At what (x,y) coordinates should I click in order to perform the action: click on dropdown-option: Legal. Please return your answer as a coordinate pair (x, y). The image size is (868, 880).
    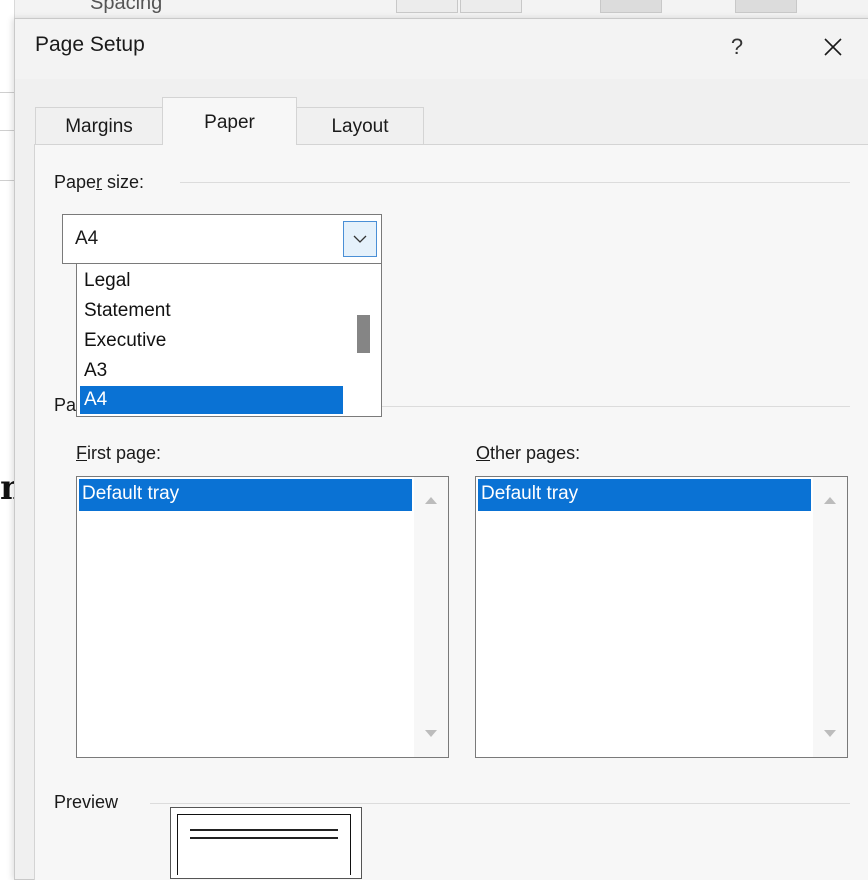
    Looking at the image, I should click on (211, 281).